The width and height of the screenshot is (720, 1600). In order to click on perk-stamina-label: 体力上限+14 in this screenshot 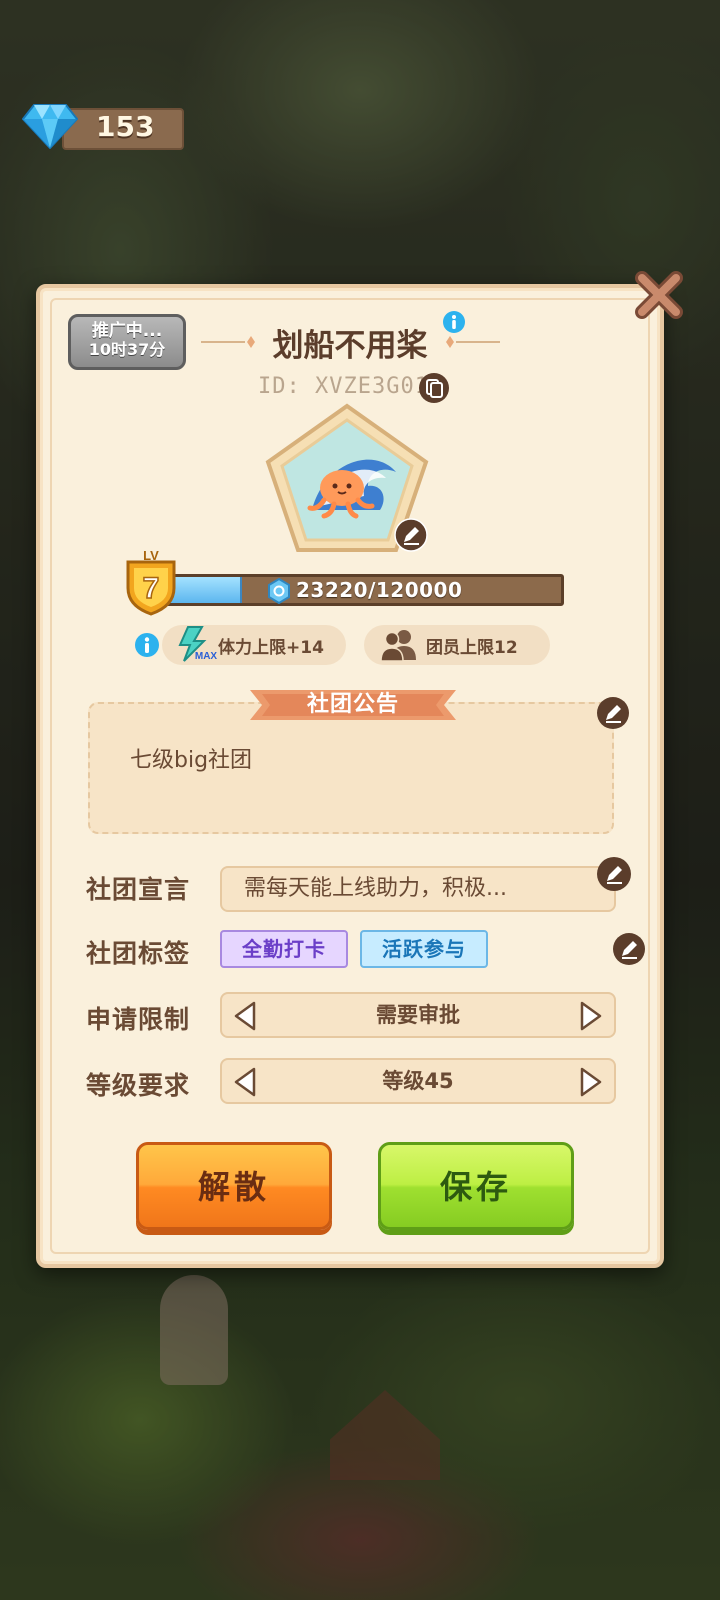, I will do `click(271, 647)`.